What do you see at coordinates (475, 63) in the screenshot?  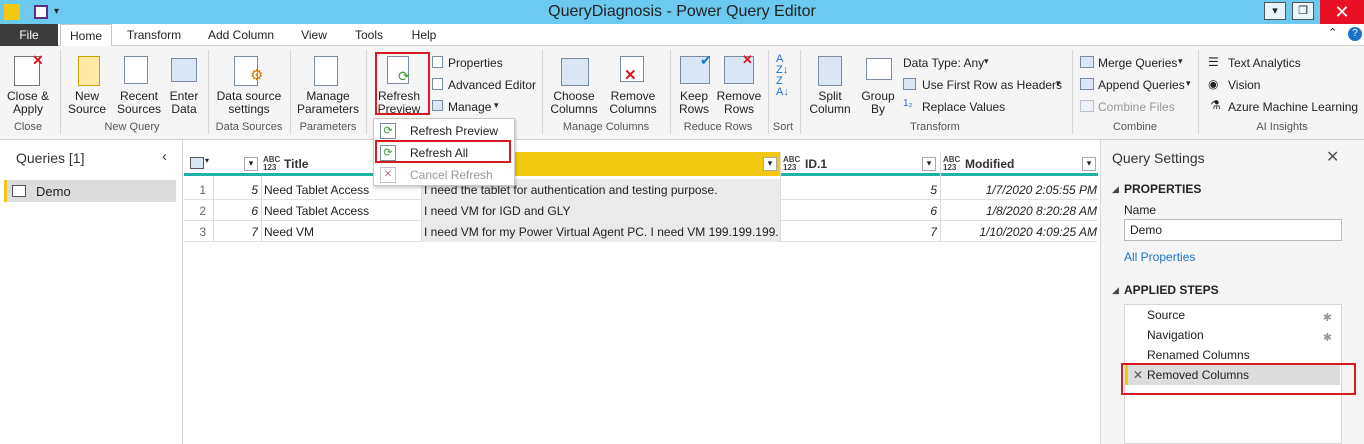 I see `properties-button: Properties` at bounding box center [475, 63].